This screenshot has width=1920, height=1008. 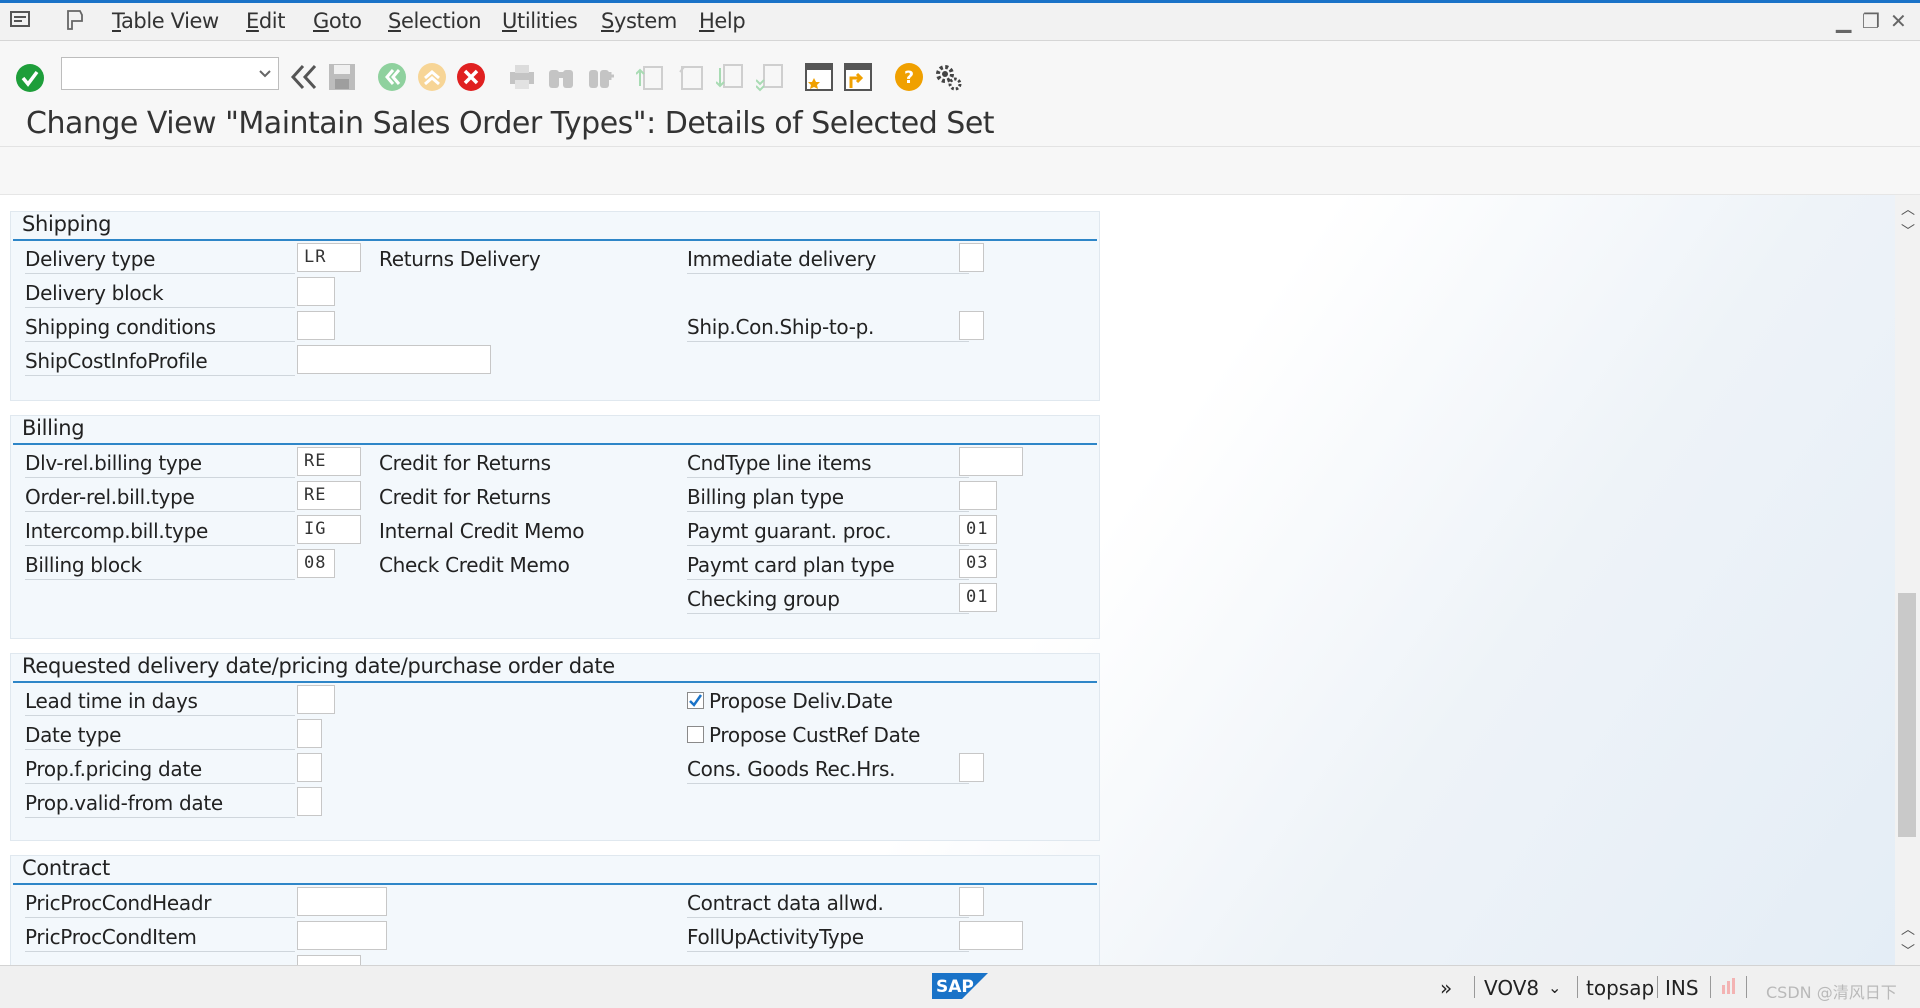 What do you see at coordinates (160, 531) in the screenshot?
I see `intercomp-billing-label: Intercomp.bill.type` at bounding box center [160, 531].